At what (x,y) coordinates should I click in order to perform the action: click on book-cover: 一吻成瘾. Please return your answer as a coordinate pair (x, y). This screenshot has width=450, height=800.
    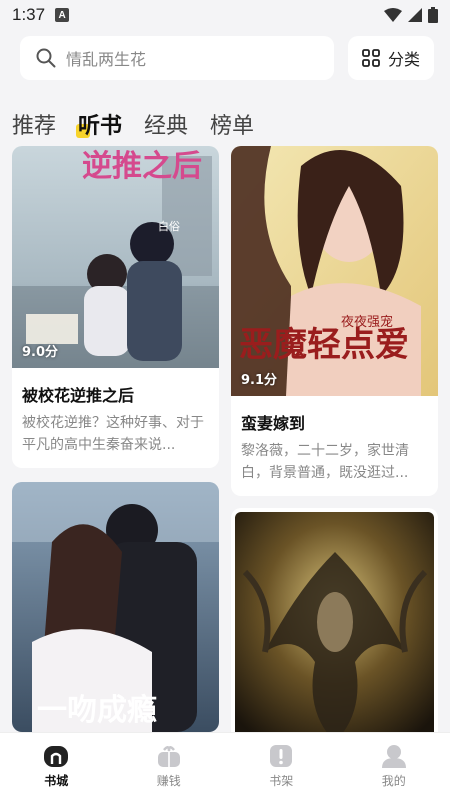
    Looking at the image, I should click on (115, 607).